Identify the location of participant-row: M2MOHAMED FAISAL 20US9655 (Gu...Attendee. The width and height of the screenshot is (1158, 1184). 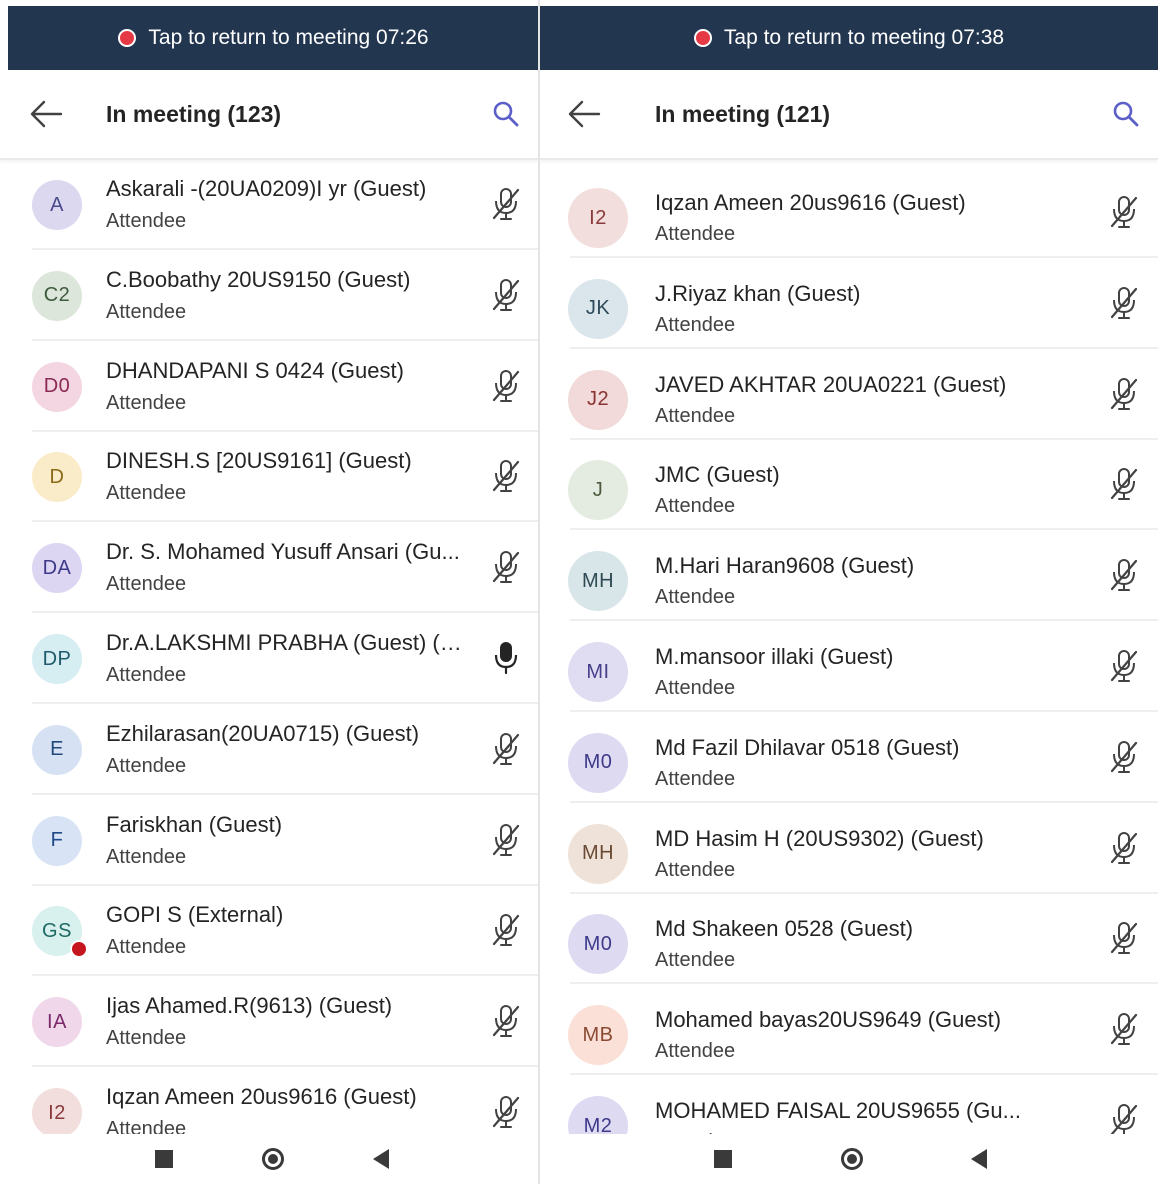
(849, 1105).